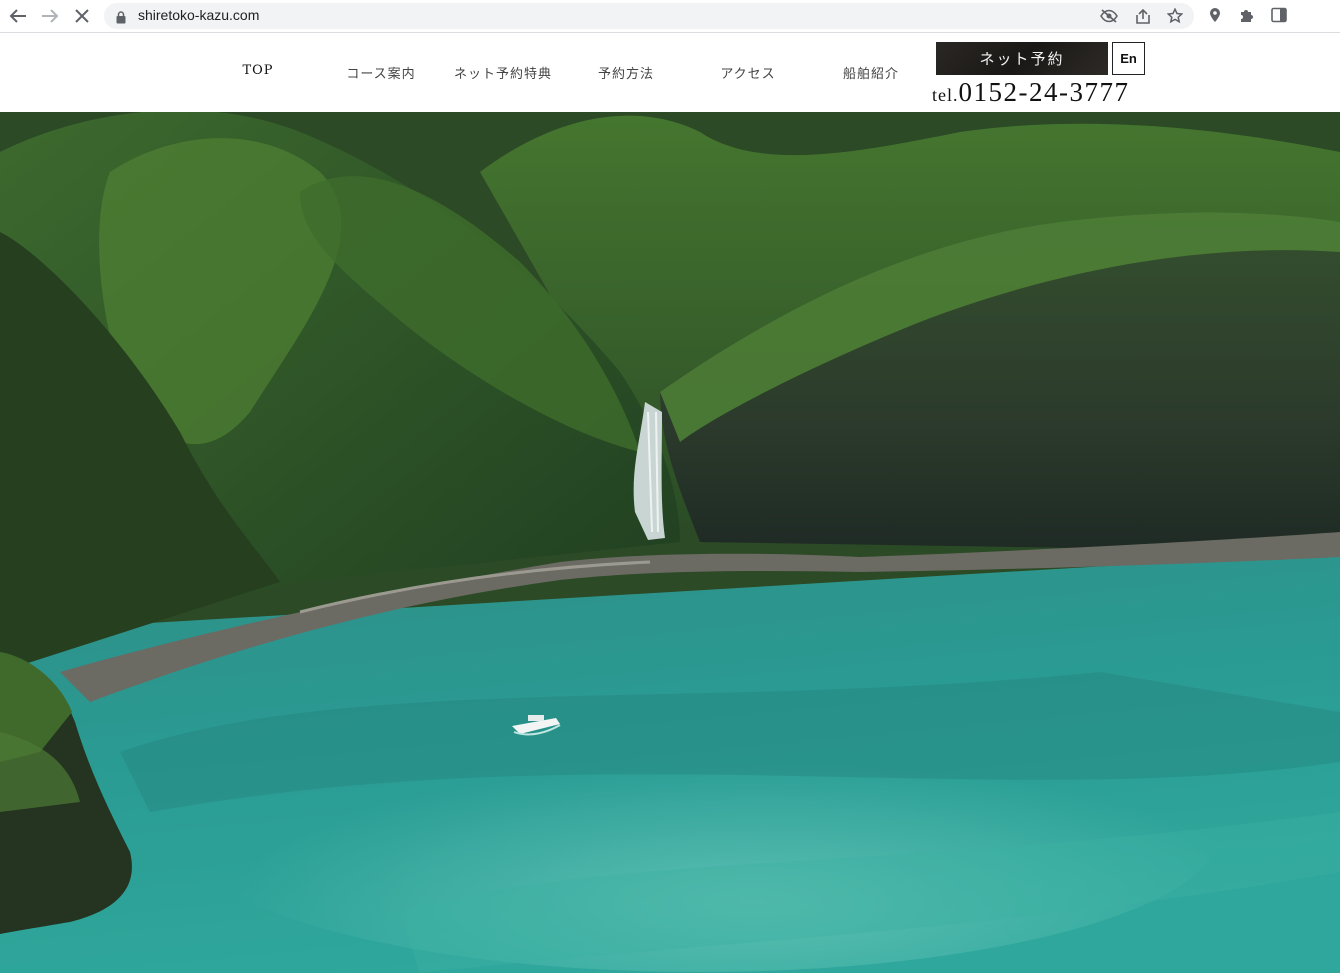  I want to click on english-language-button: En, so click(1128, 58).